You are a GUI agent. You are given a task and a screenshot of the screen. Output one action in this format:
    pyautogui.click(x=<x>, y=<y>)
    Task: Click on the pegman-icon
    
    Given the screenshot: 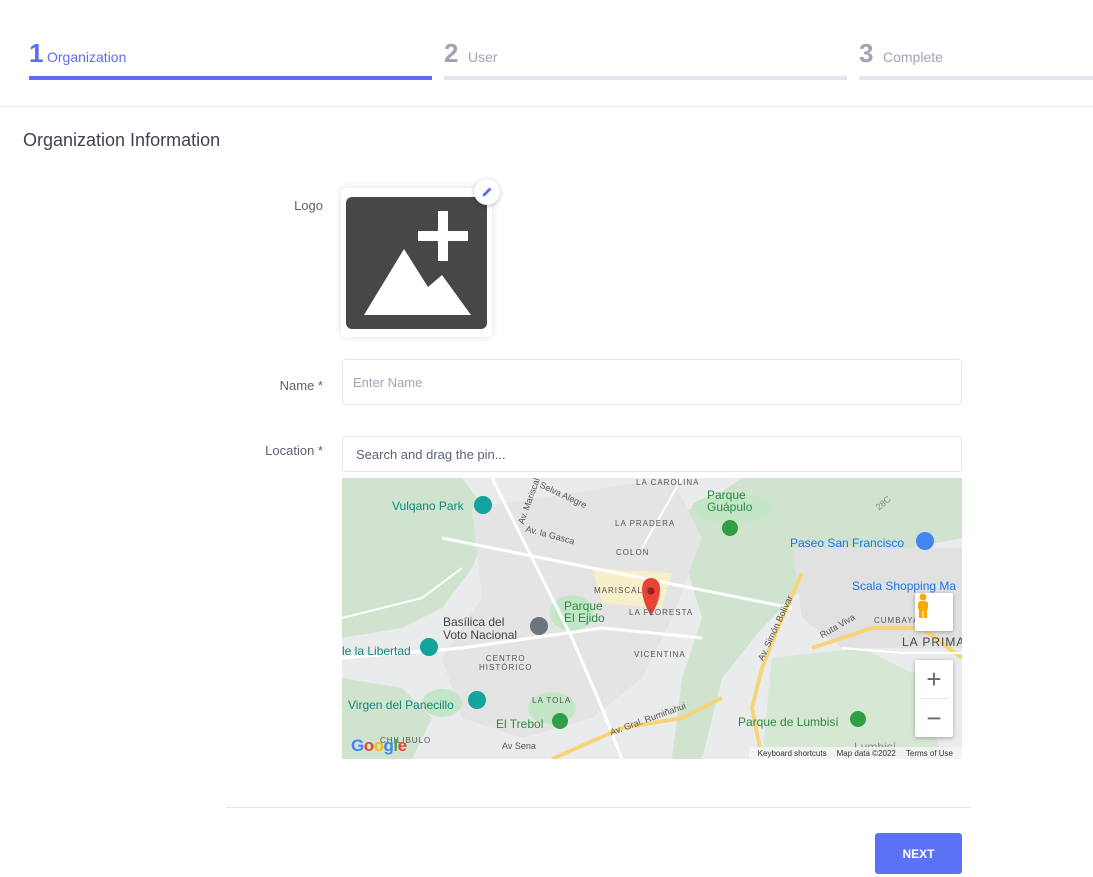 What is the action you would take?
    pyautogui.click(x=923, y=605)
    